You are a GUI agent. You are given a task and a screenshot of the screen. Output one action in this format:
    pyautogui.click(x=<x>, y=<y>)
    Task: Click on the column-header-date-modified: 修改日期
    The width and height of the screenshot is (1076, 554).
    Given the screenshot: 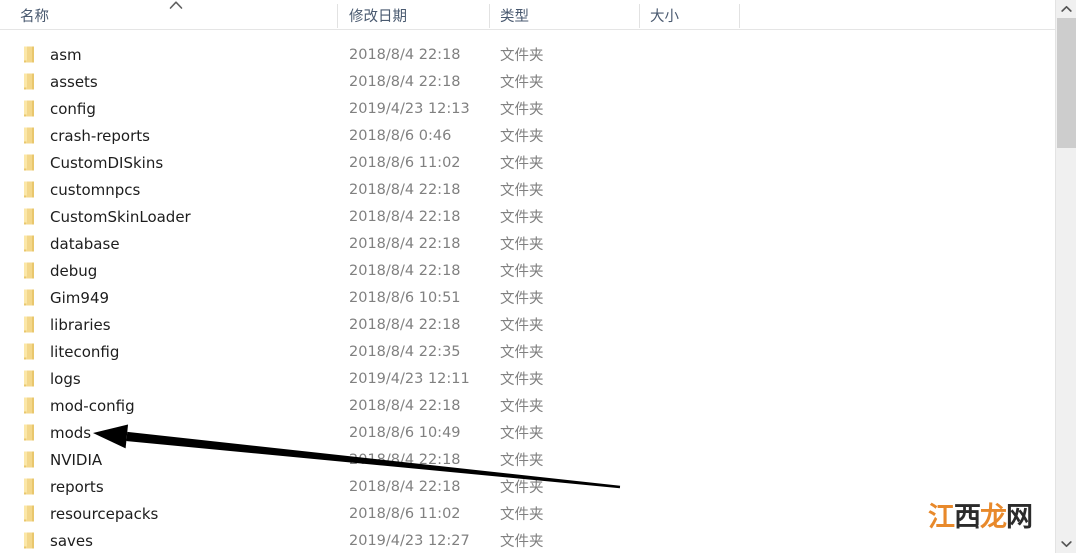 What is the action you would take?
    pyautogui.click(x=378, y=15)
    